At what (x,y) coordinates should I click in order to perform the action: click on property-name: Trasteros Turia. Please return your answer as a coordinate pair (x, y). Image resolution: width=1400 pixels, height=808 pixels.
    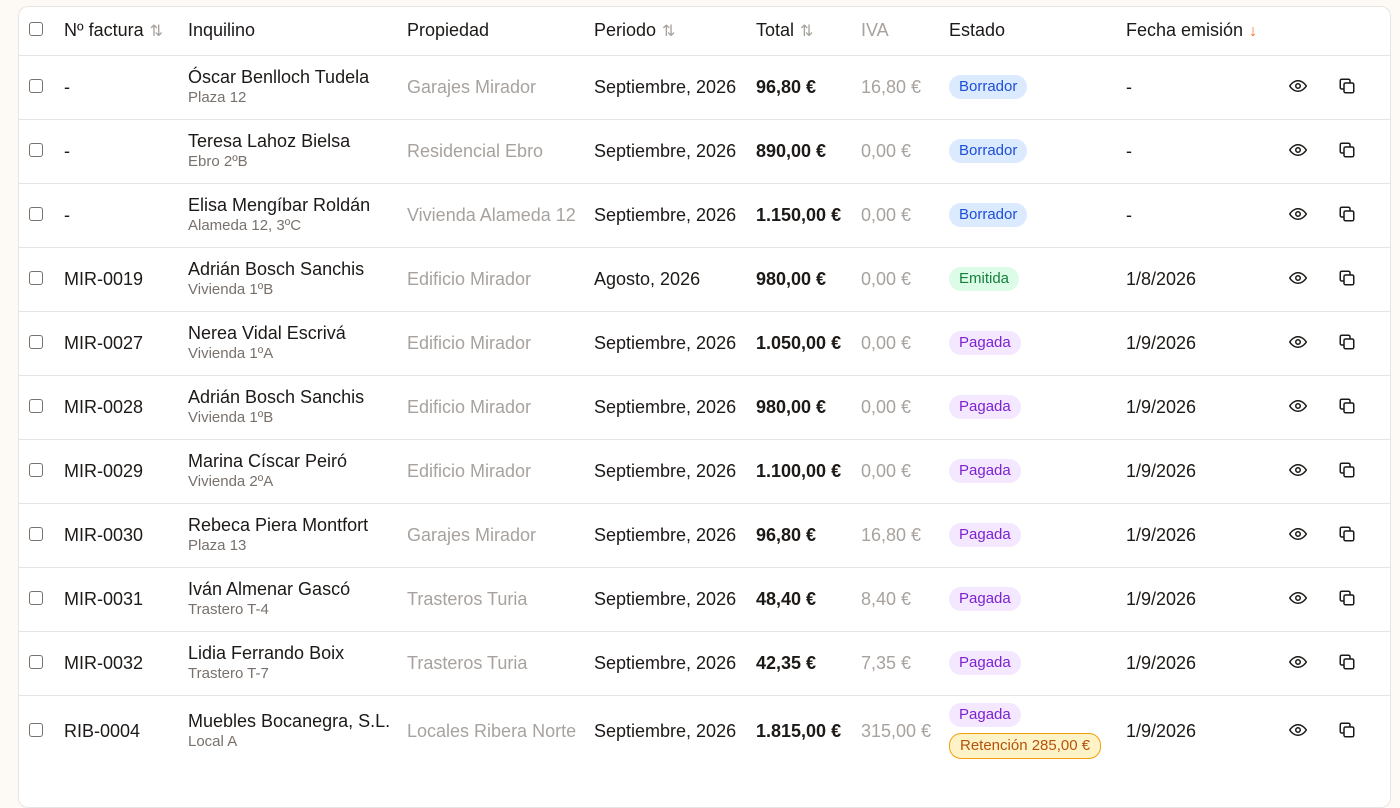
    Looking at the image, I should click on (467, 598).